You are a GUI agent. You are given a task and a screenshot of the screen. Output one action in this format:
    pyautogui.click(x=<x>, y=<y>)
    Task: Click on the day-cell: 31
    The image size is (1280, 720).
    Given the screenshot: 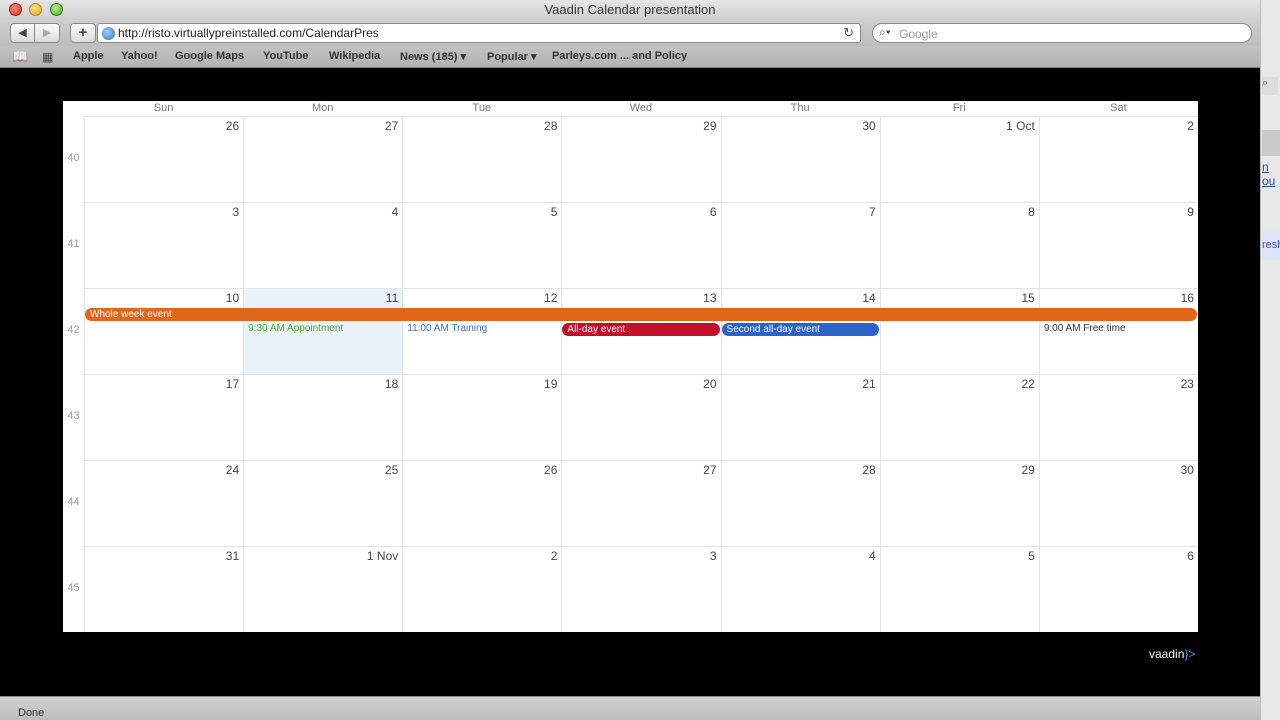 What is the action you would take?
    pyautogui.click(x=164, y=589)
    